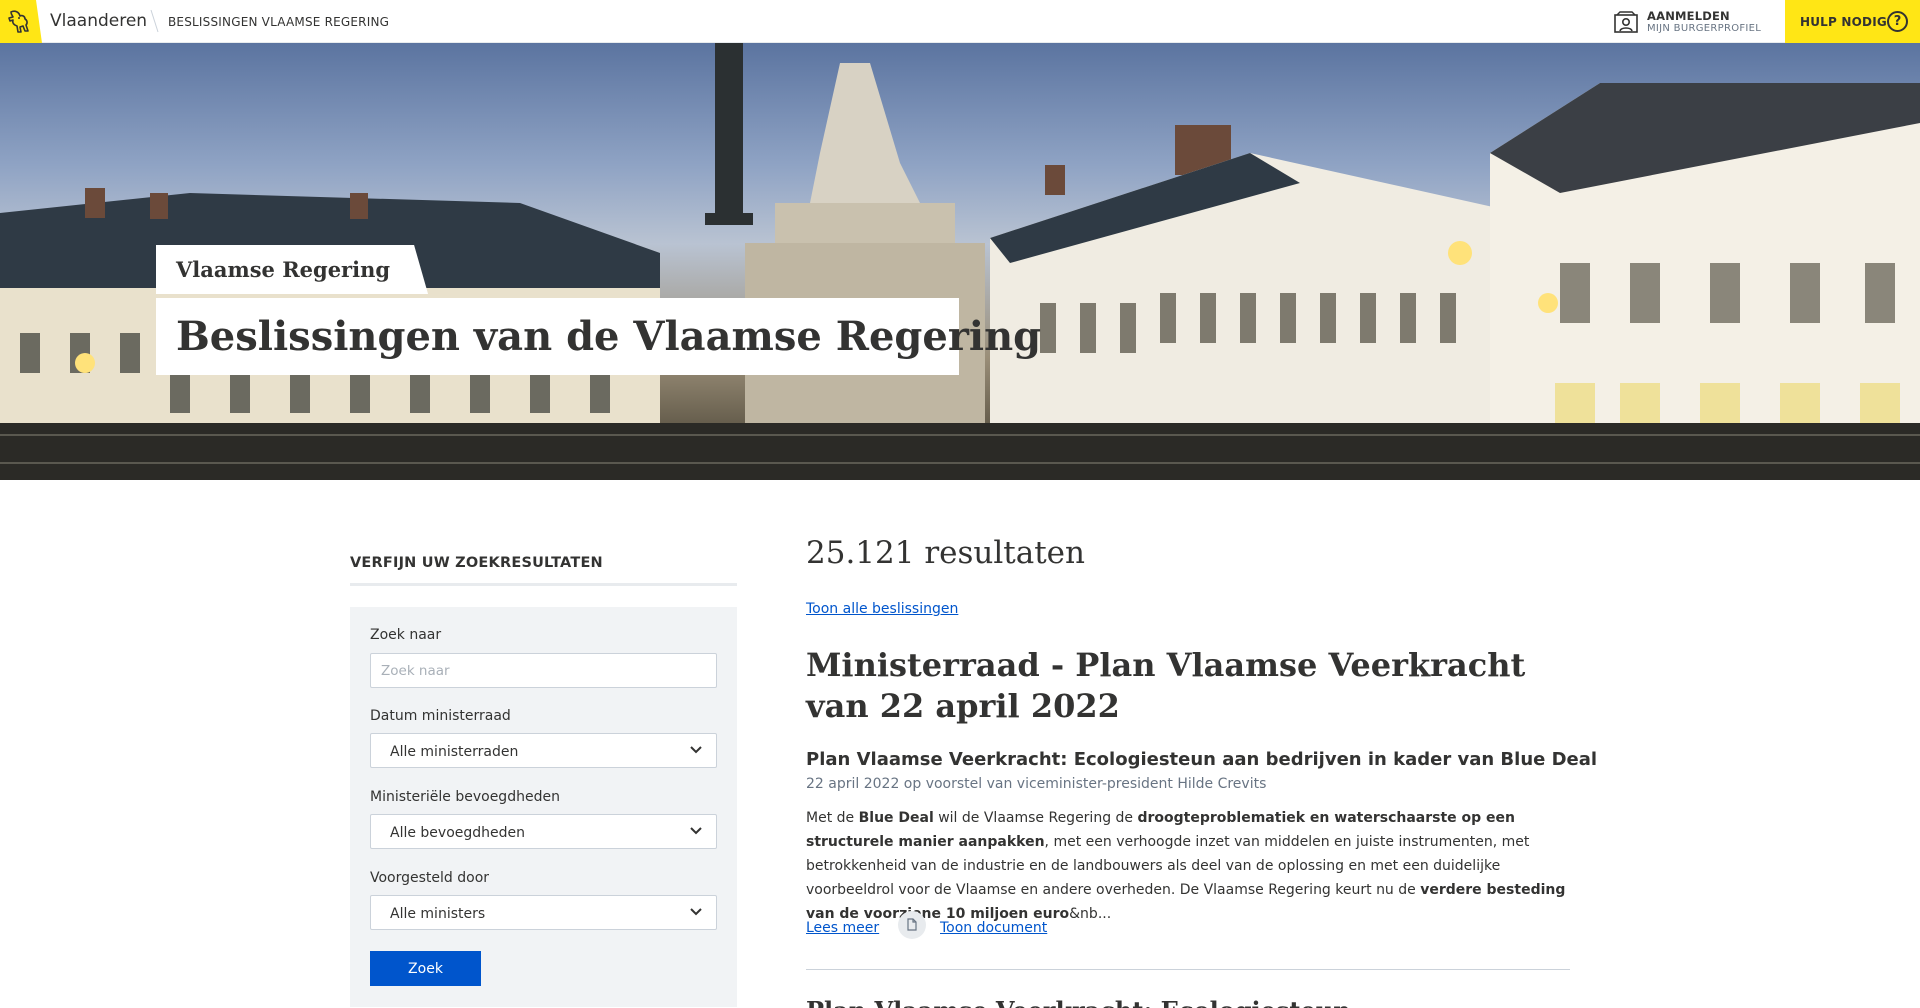 This screenshot has height=1008, width=1920. What do you see at coordinates (292, 269) in the screenshot?
I see `hero-subtitle: Vlaamse Regering` at bounding box center [292, 269].